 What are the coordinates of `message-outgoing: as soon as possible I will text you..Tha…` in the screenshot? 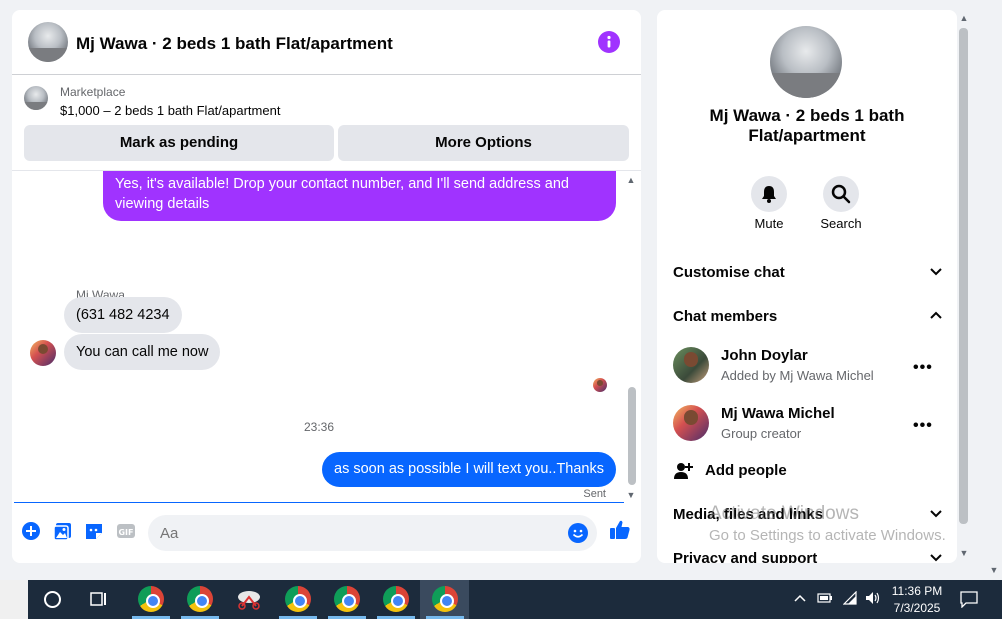 It's located at (469, 469).